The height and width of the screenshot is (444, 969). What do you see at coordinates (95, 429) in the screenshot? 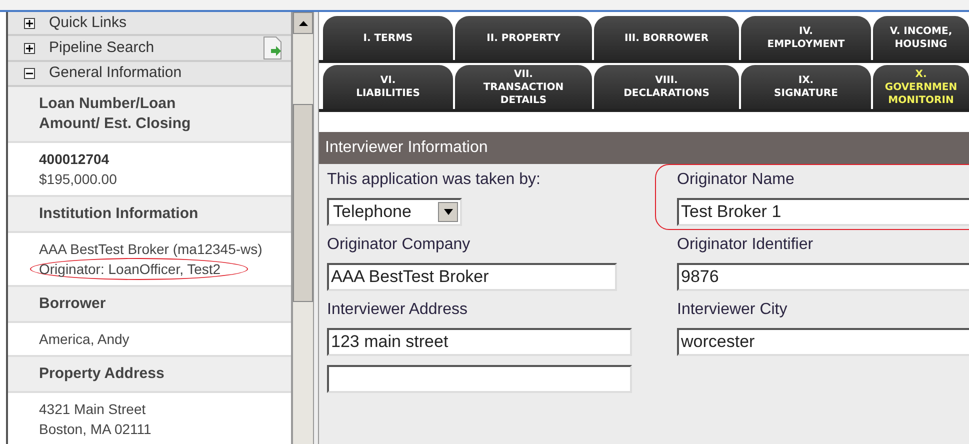
I see `info-text: Boston, MA 02111` at bounding box center [95, 429].